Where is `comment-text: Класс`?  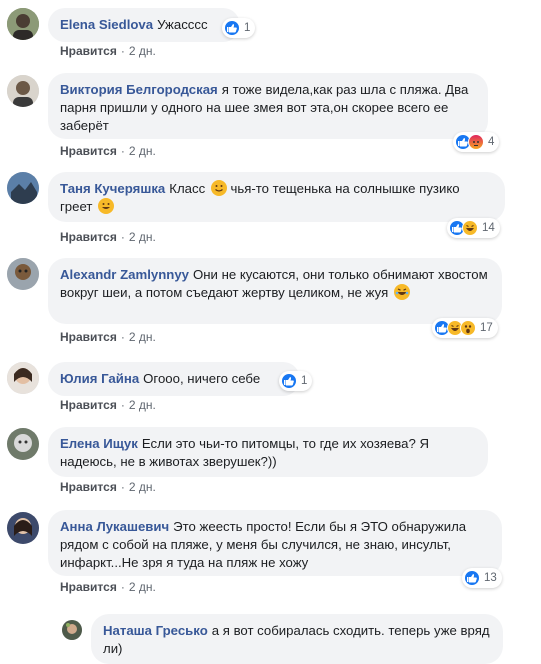 comment-text: Класс is located at coordinates (187, 188).